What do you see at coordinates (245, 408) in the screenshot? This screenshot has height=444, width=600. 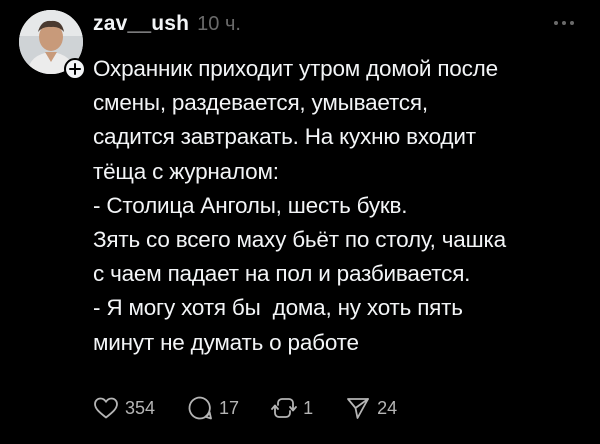 I see `action-bar: 354 17 1 24` at bounding box center [245, 408].